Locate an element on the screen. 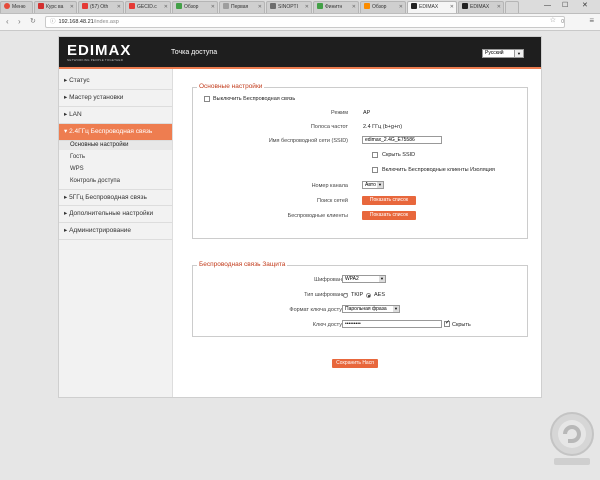  url-input: ⓘ 192.168.48.21/index.asp is located at coordinates (305, 22).